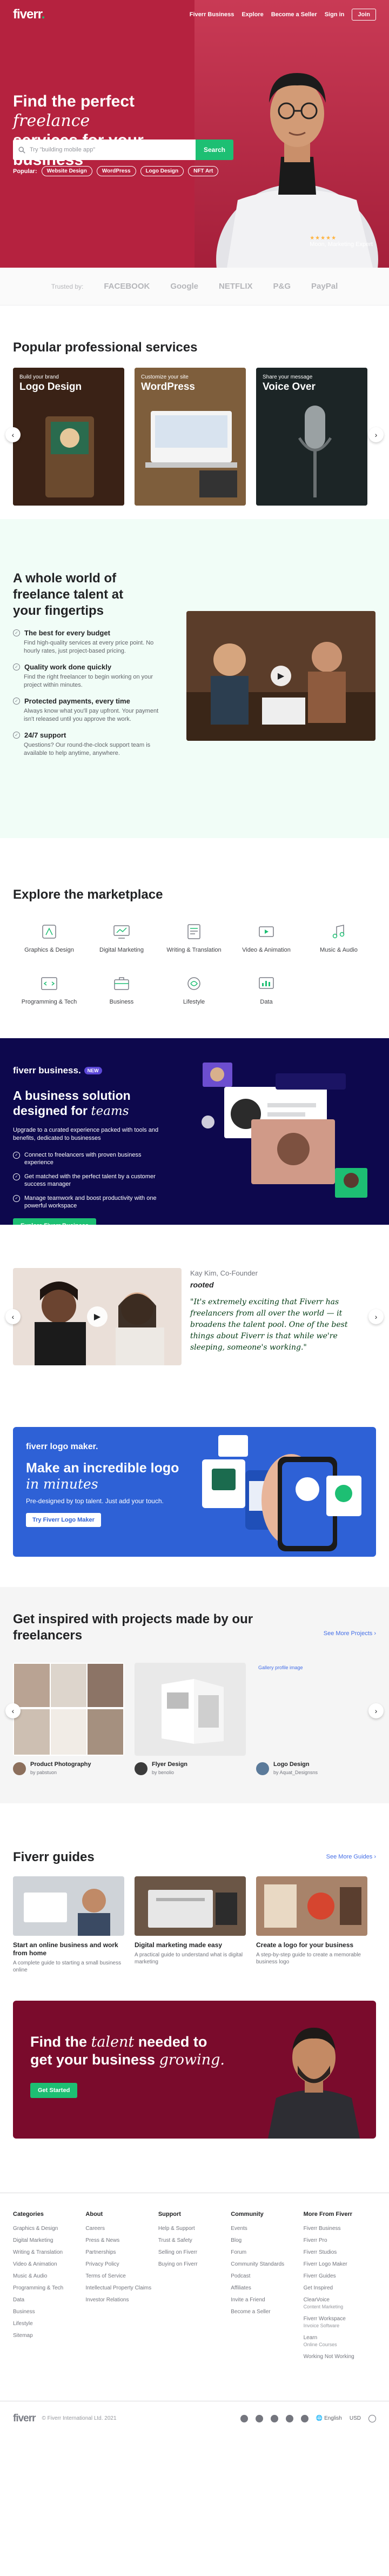  Describe the element at coordinates (304, 2418) in the screenshot. I see `instagram-icon` at that location.